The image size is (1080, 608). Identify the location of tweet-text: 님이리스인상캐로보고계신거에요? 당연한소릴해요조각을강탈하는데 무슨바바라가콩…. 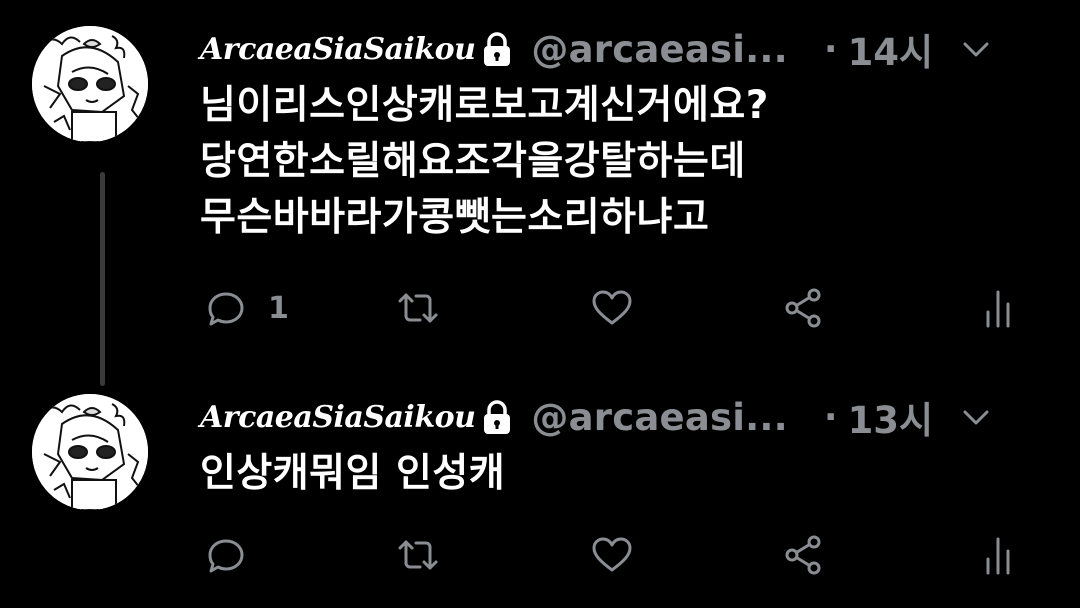
(484, 161).